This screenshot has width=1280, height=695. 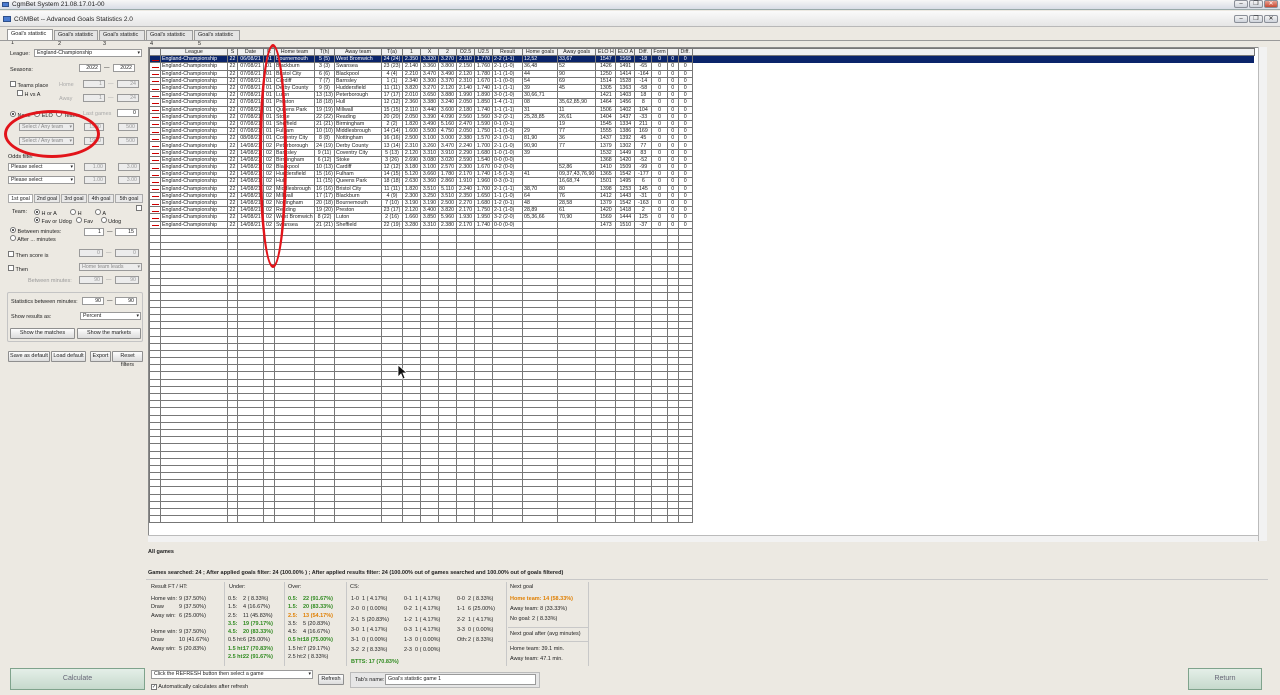 What do you see at coordinates (128, 141) in the screenshot?
I see `elo-to-2: 500` at bounding box center [128, 141].